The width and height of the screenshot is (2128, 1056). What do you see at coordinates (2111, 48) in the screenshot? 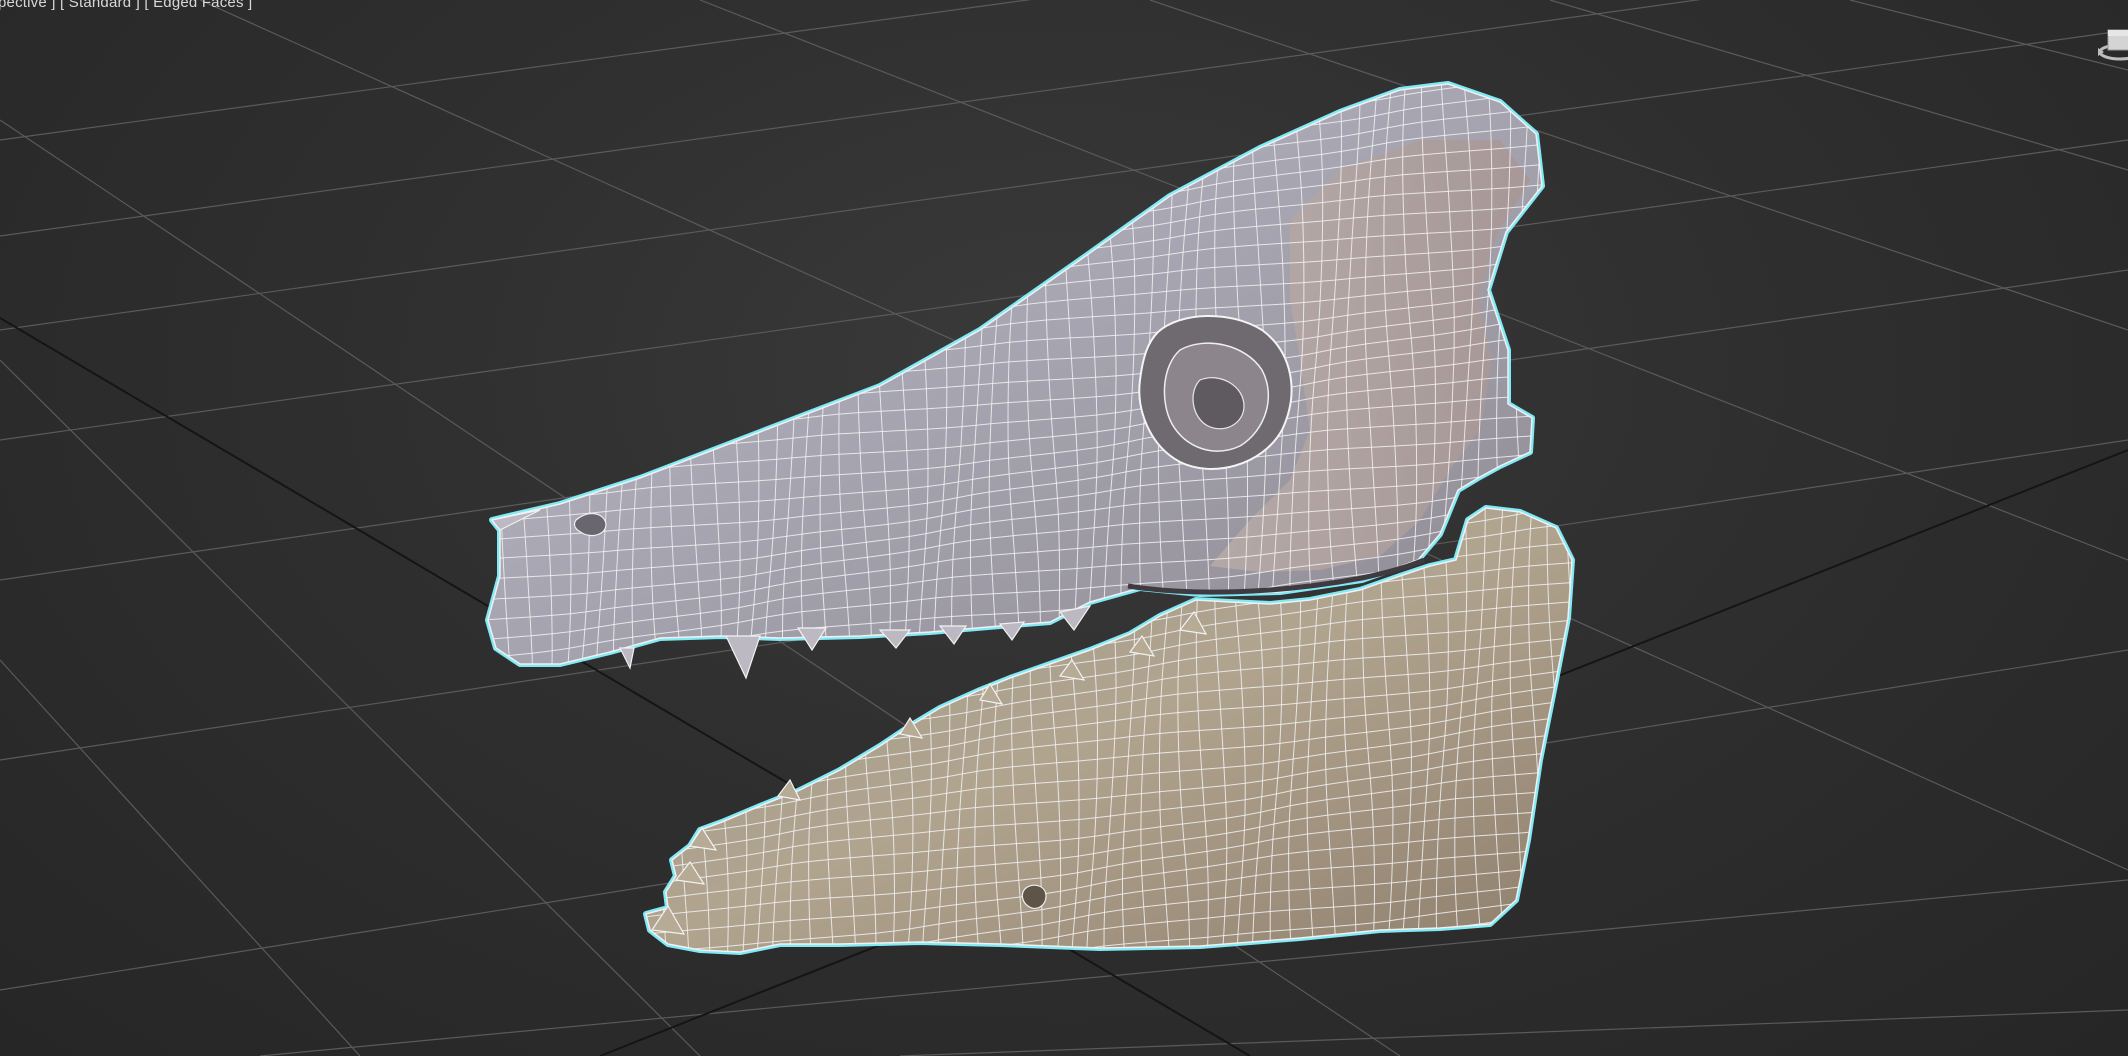
I see `viewcube-icon` at bounding box center [2111, 48].